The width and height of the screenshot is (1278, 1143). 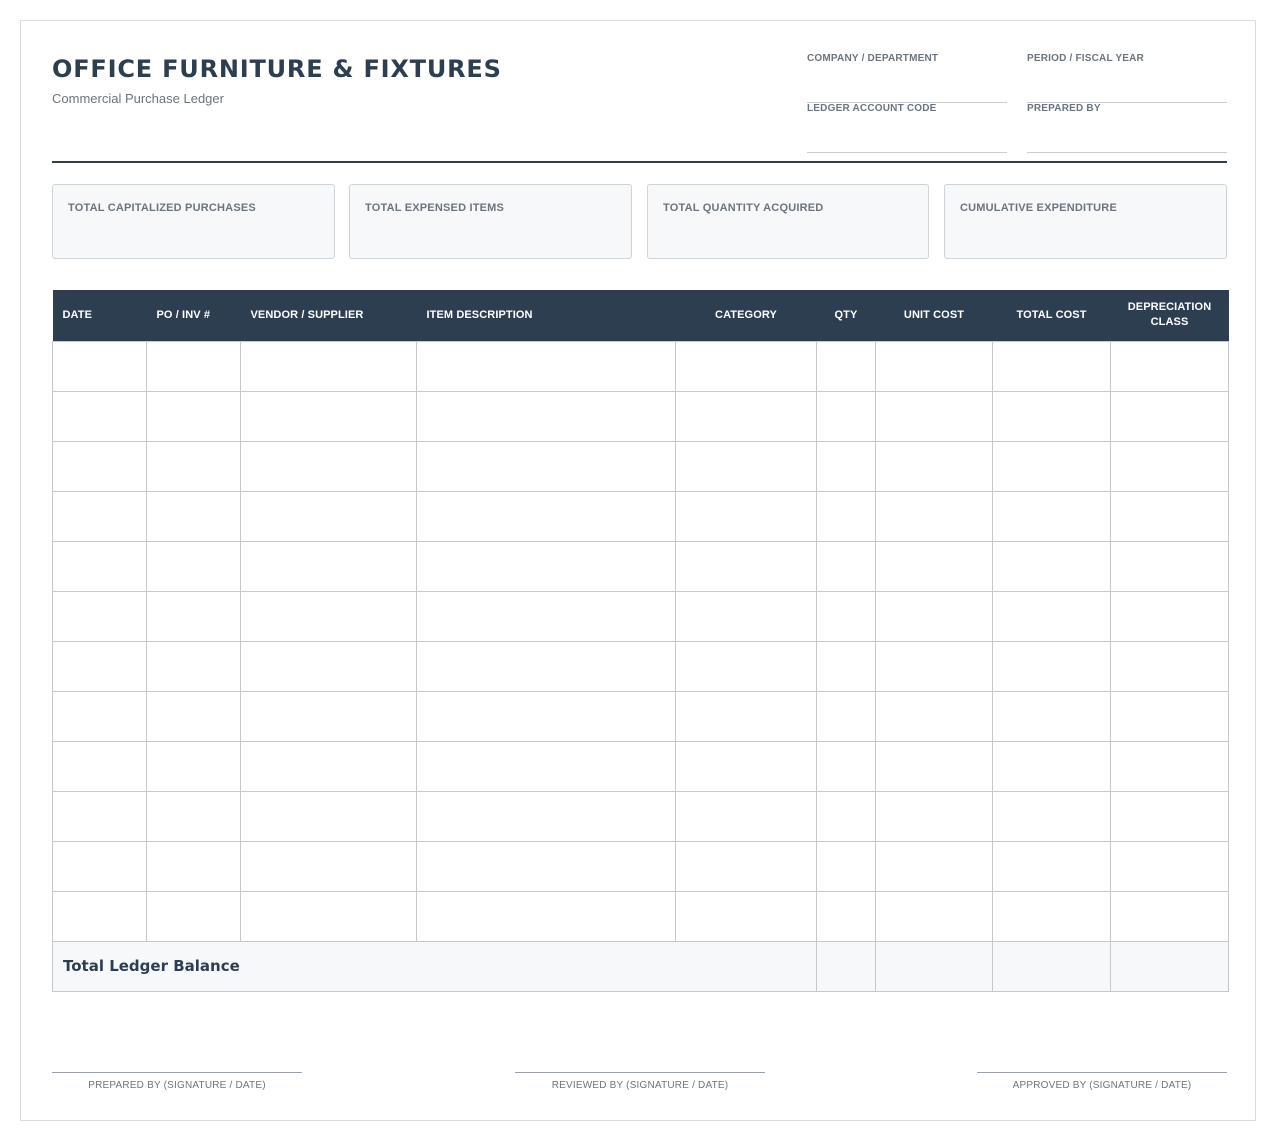 What do you see at coordinates (1169, 966) in the screenshot?
I see `total-depreciation-cell` at bounding box center [1169, 966].